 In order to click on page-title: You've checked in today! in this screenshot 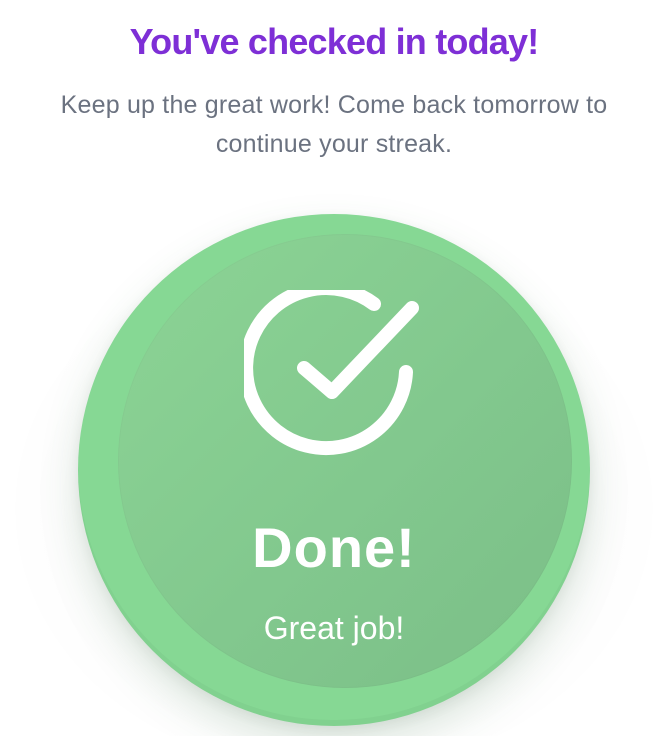, I will do `click(334, 41)`.